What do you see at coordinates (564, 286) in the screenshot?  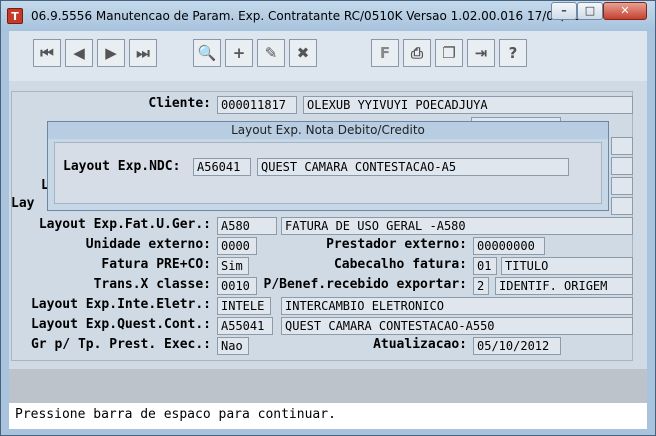 I see `pbenef-desc-field: IDENTIF. ORIGEM` at bounding box center [564, 286].